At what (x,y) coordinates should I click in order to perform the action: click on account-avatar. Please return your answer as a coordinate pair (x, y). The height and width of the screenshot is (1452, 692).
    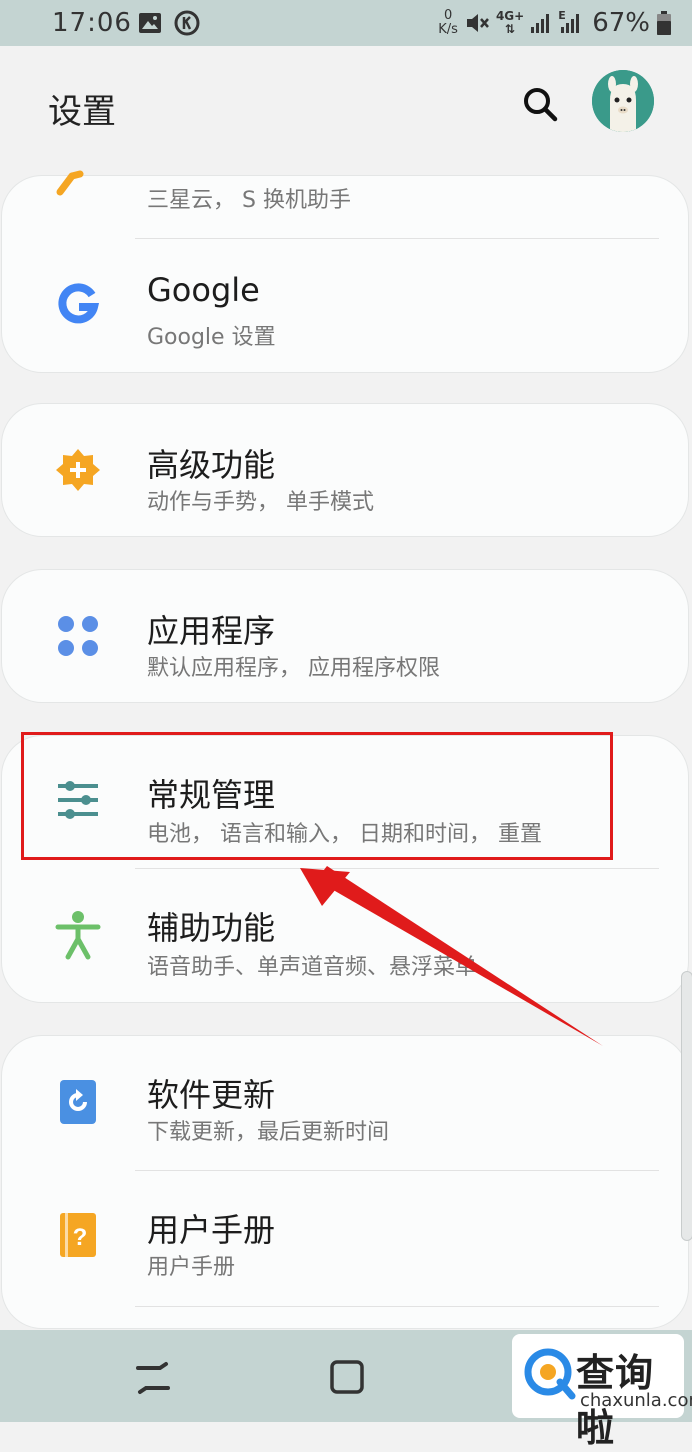
    Looking at the image, I should click on (623, 101).